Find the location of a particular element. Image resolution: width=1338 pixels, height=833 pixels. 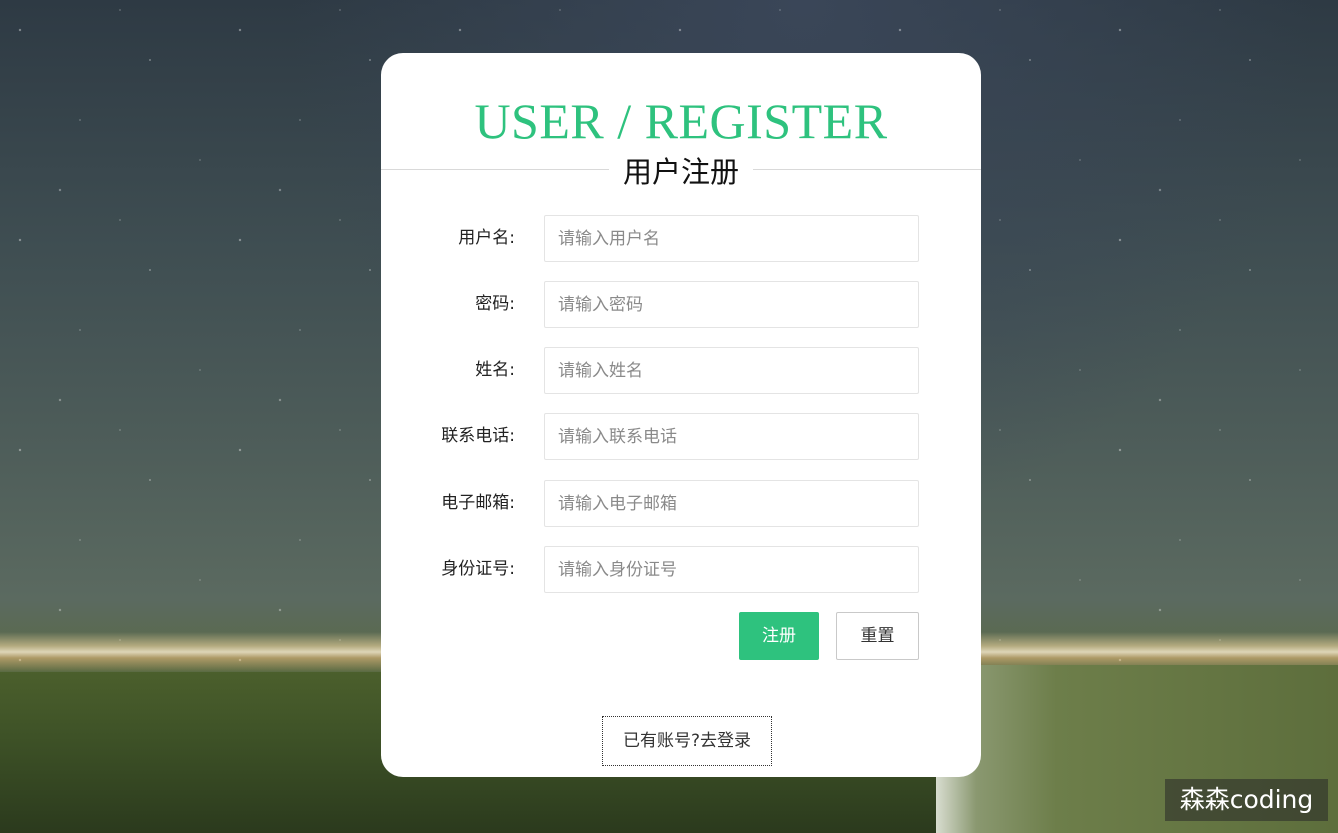

phone-input is located at coordinates (731, 436).